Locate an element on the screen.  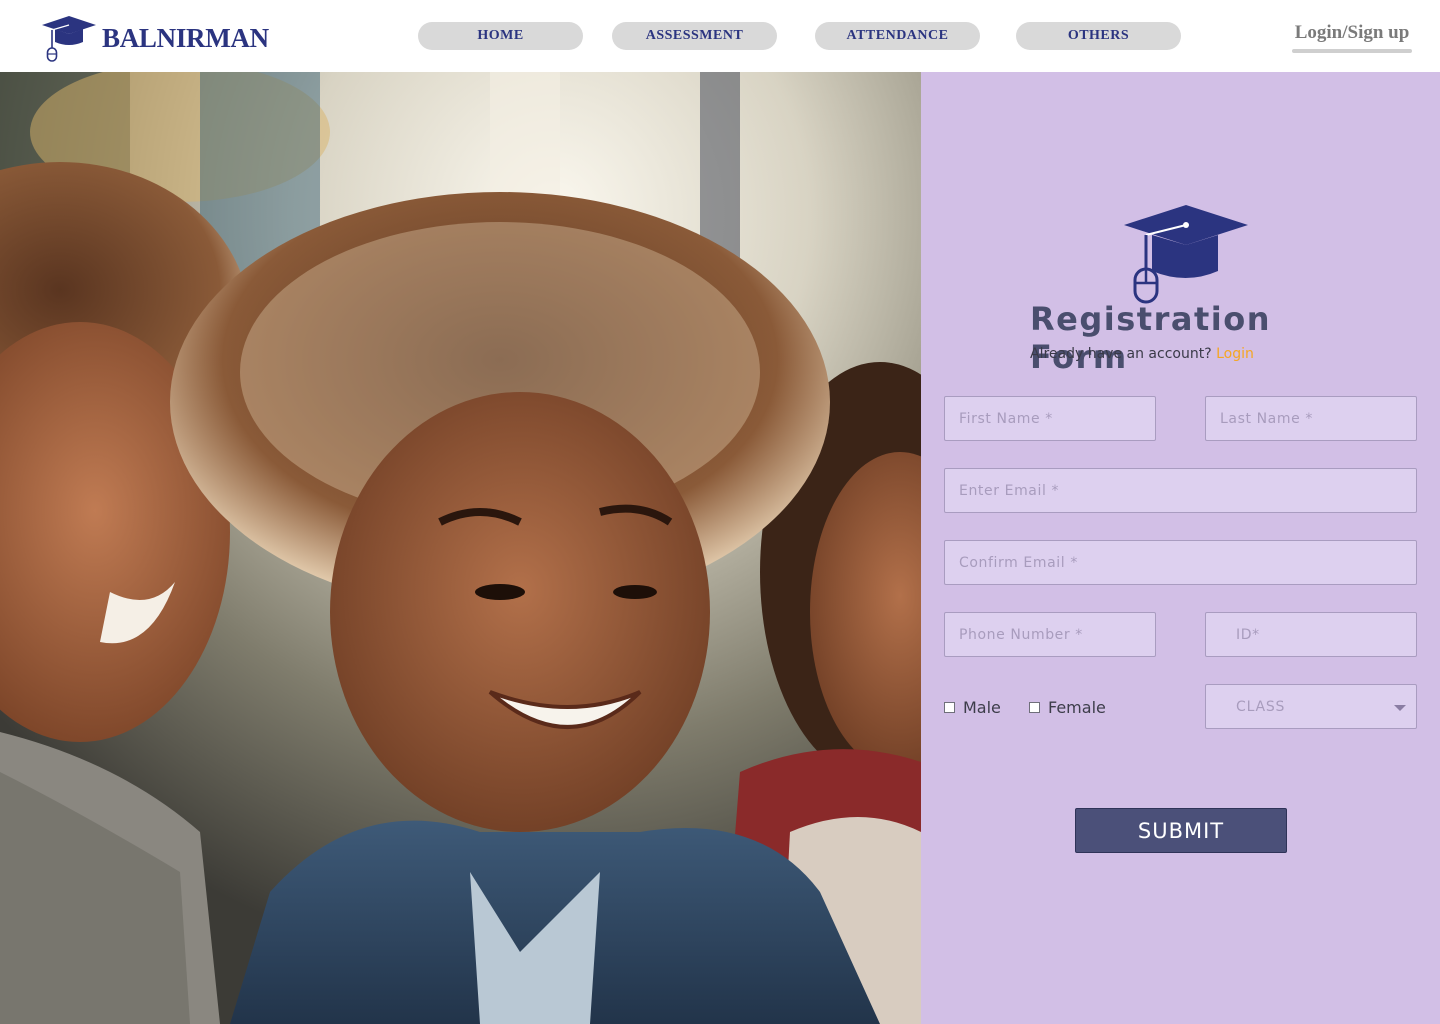
gender-female-option: Female is located at coordinates (1067, 707).